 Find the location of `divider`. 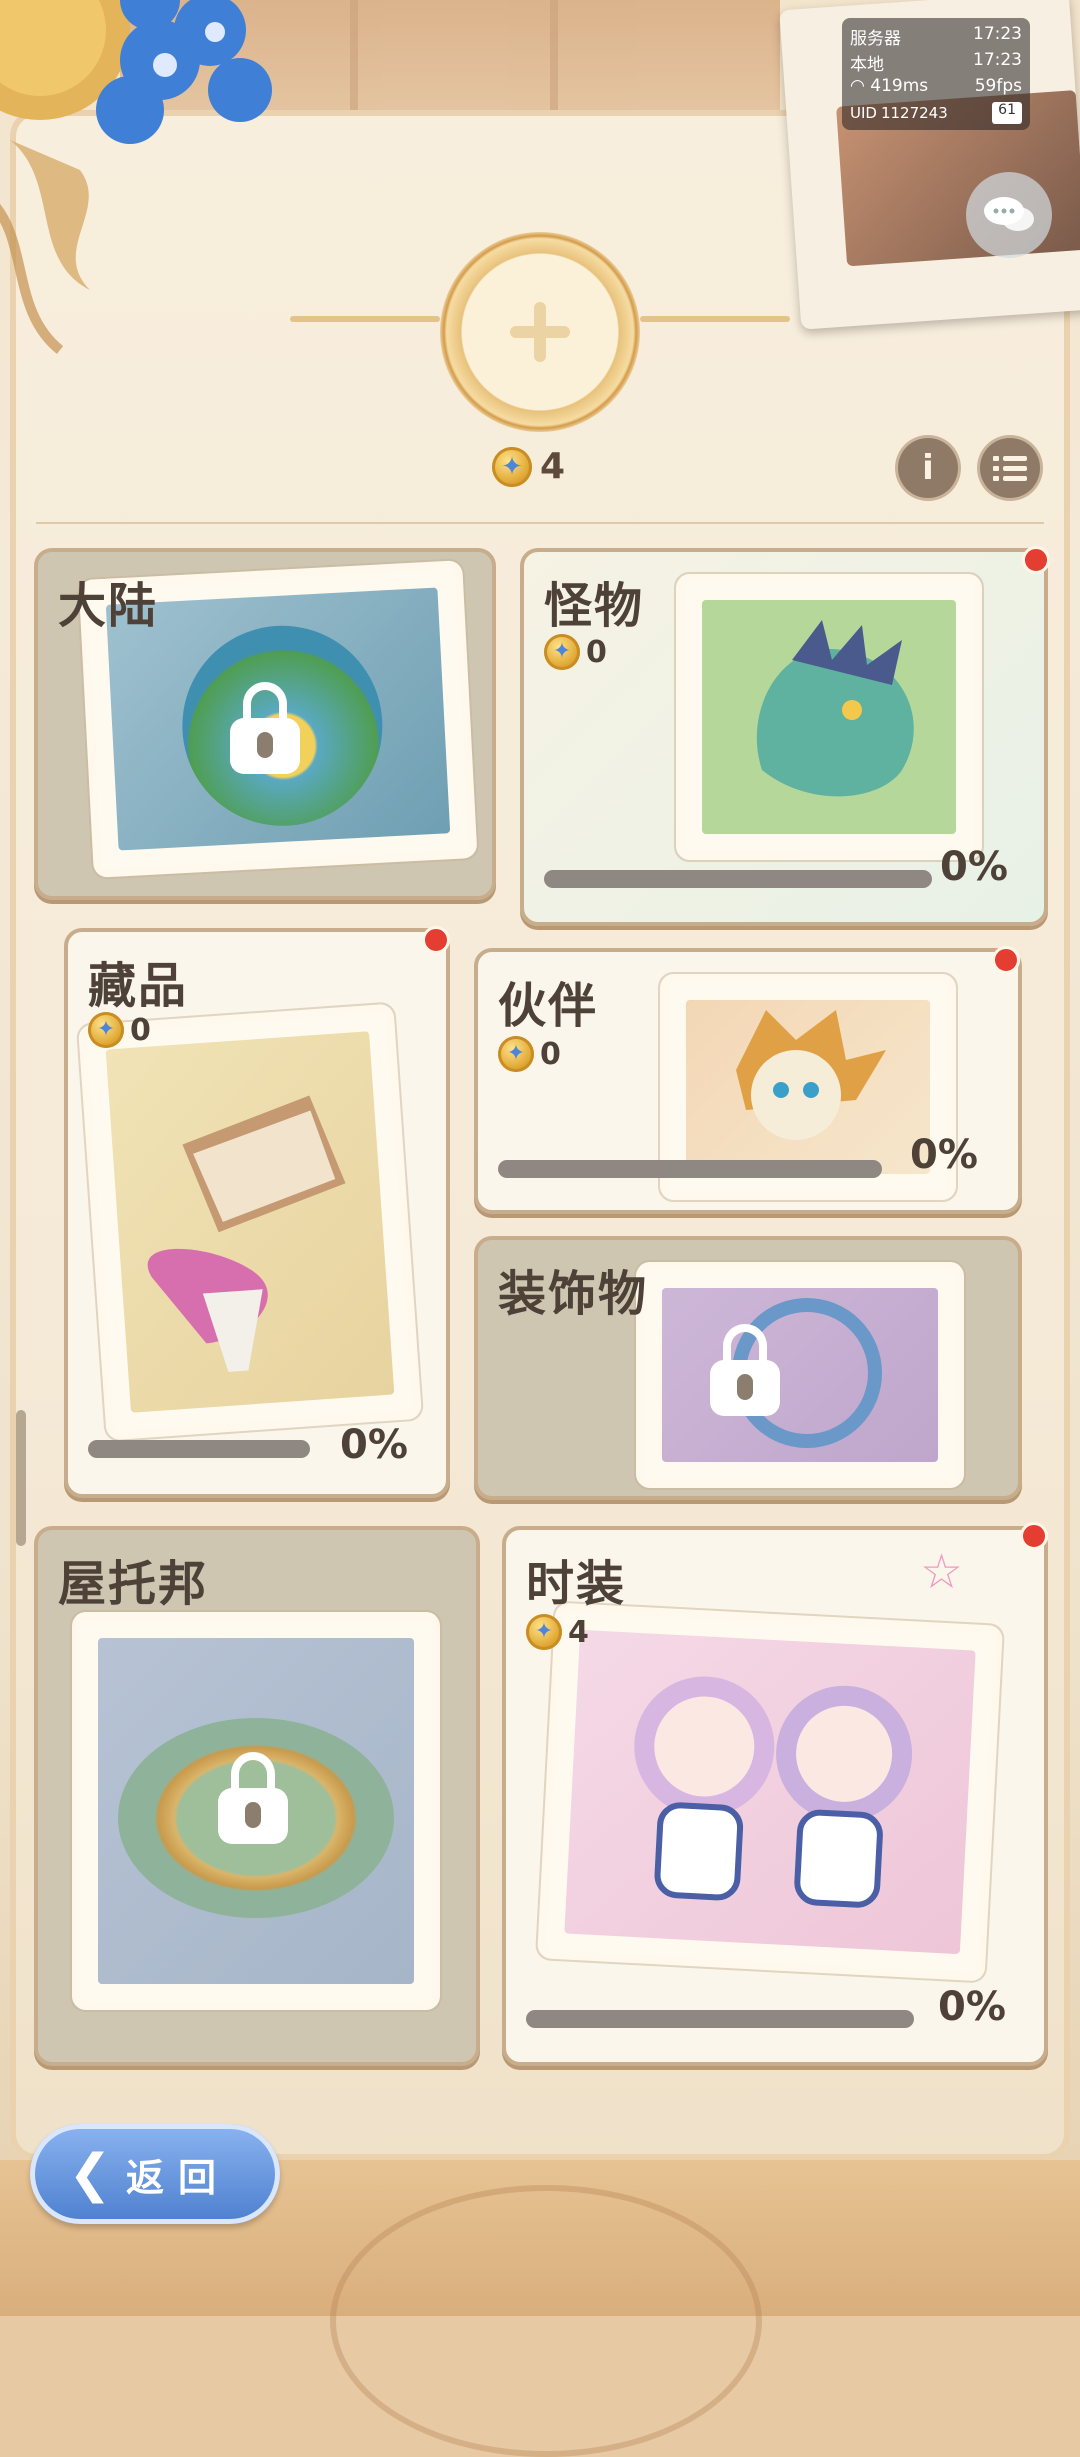

divider is located at coordinates (540, 523).